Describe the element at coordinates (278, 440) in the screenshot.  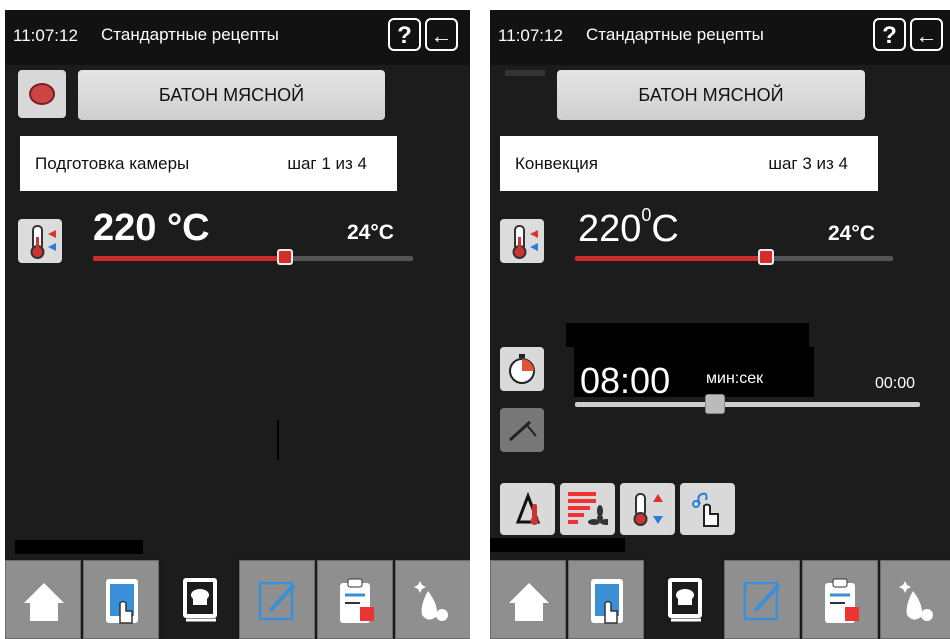
I see `redaction-mark` at that location.